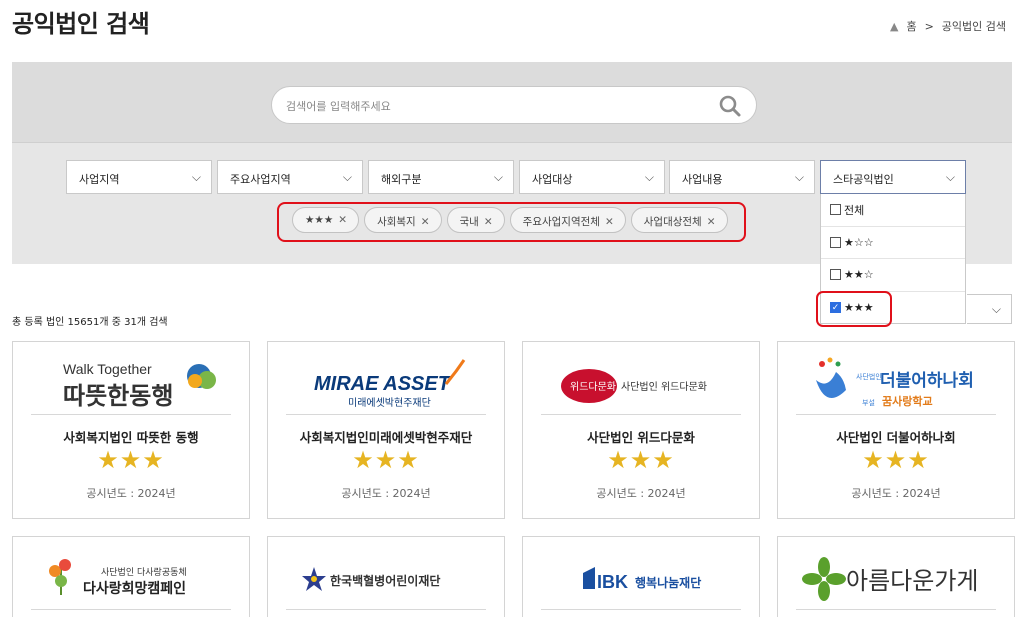 The width and height of the screenshot is (1024, 617). I want to click on svg-text: 아름다운가게, so click(912, 581).